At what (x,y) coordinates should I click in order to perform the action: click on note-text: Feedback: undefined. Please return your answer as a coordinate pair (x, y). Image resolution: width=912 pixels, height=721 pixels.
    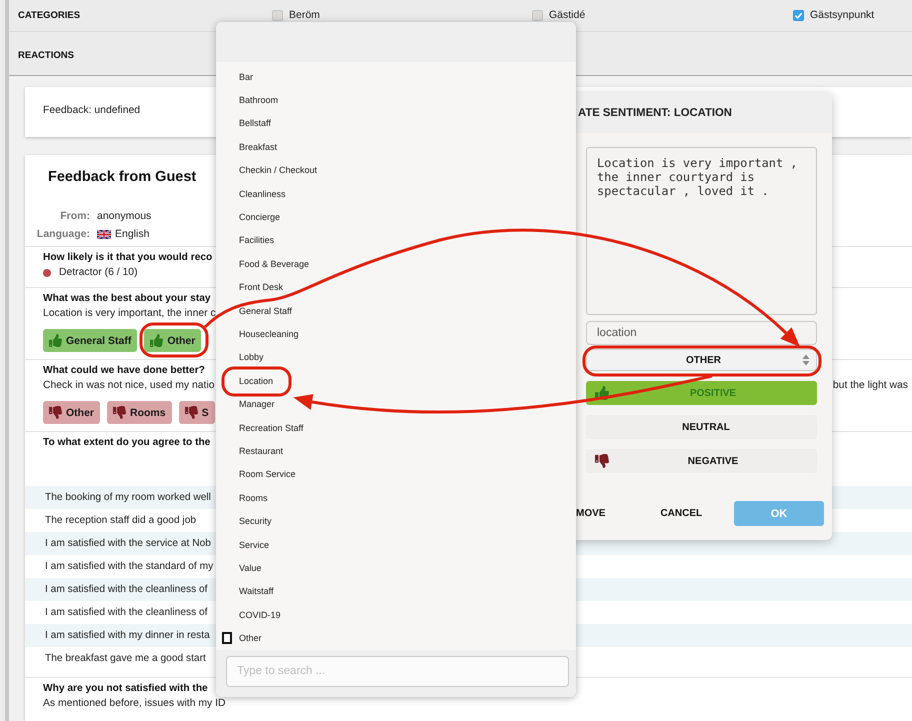
    Looking at the image, I should click on (91, 111).